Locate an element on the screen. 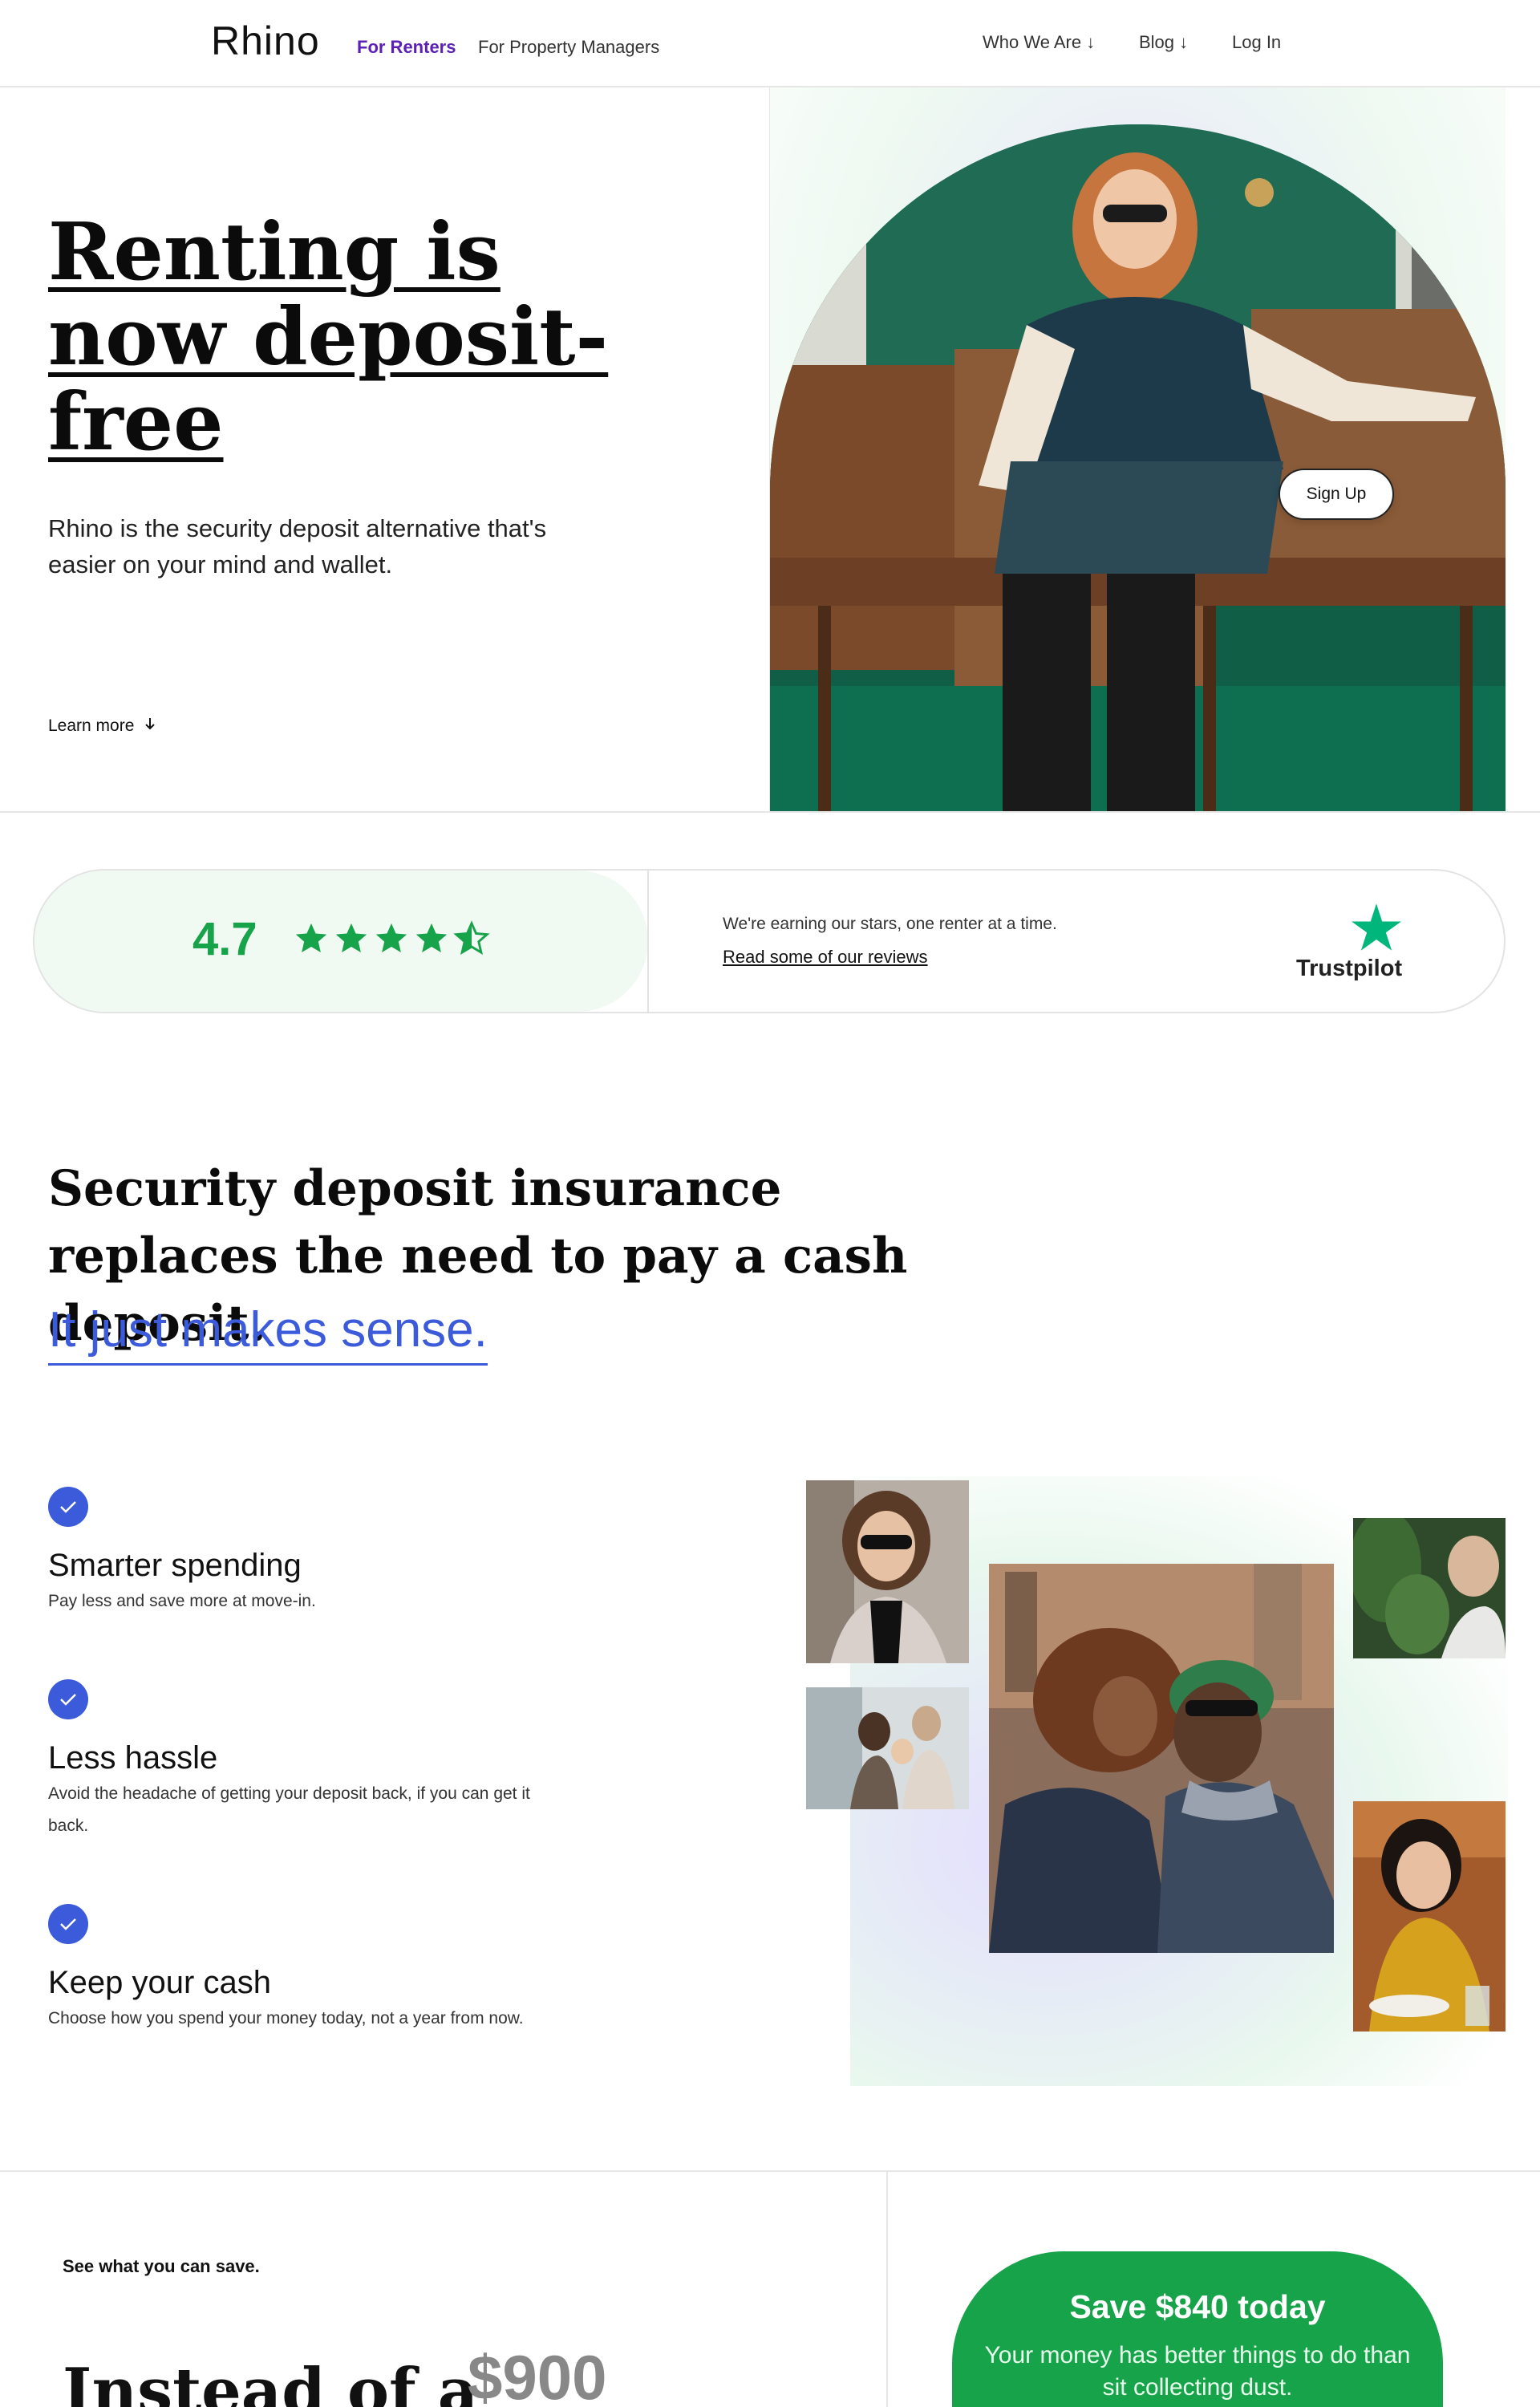 The width and height of the screenshot is (1540, 2407). rating-divider is located at coordinates (648, 941).